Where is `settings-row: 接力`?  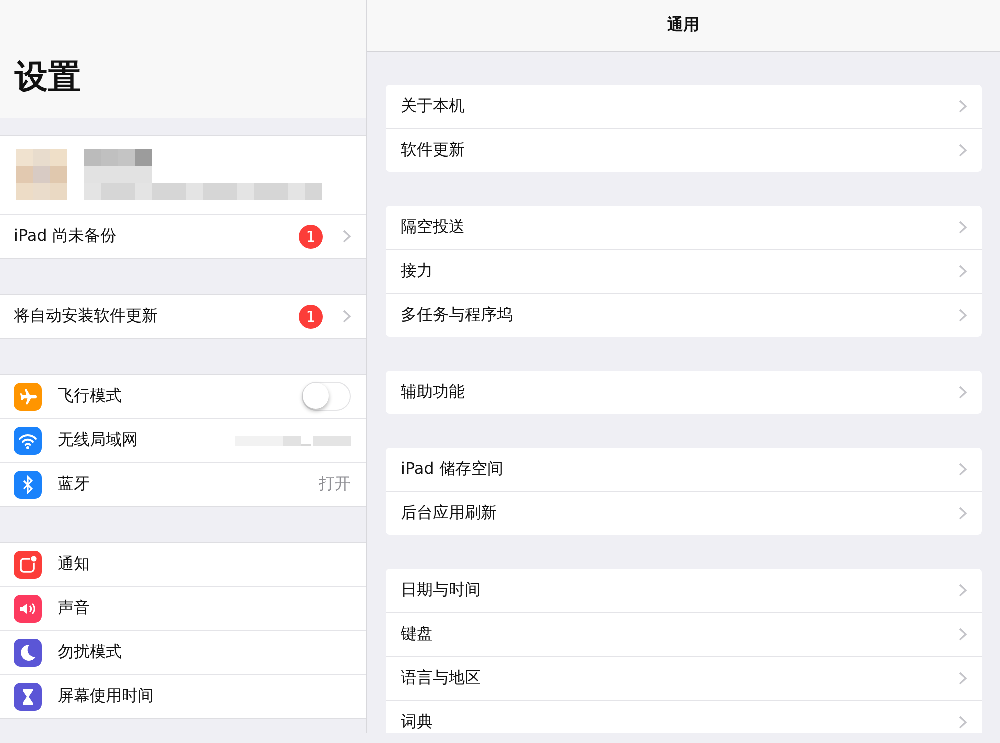
settings-row: 接力 is located at coordinates (684, 272).